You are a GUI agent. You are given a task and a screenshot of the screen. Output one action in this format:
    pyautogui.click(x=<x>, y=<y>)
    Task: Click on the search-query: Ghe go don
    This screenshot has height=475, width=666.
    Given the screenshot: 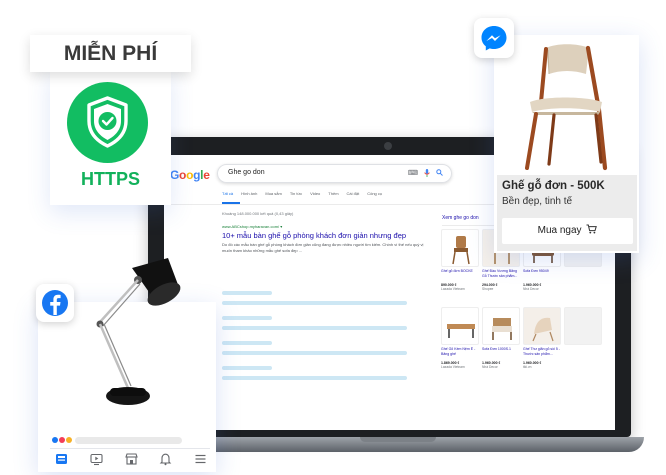 What is the action you would take?
    pyautogui.click(x=246, y=172)
    